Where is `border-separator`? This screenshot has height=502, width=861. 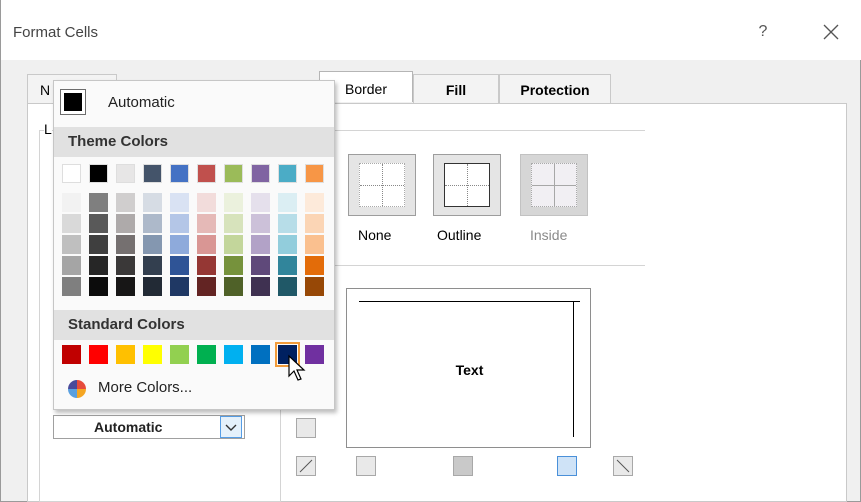
border-separator is located at coordinates (490, 265).